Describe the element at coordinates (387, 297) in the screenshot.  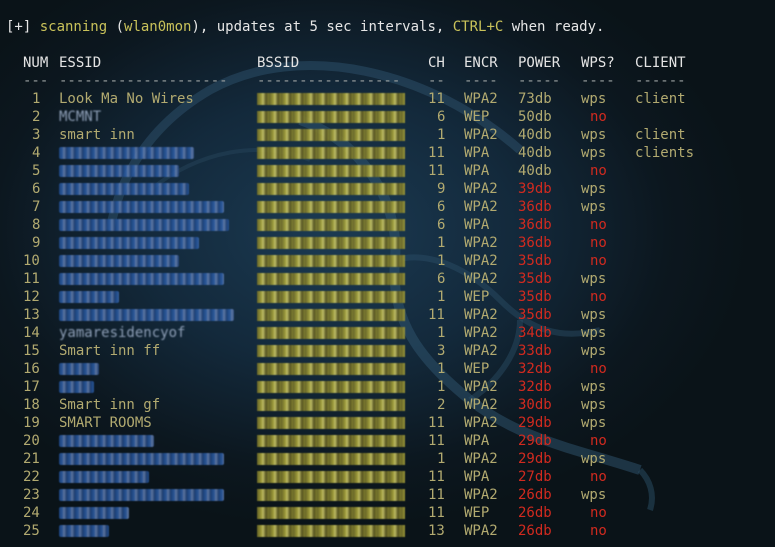
I see `table-row: 12 1 WEP 35db no` at that location.